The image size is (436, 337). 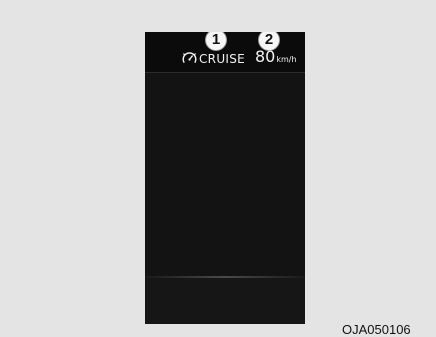 I want to click on set-speed-value: 80, so click(x=265, y=56).